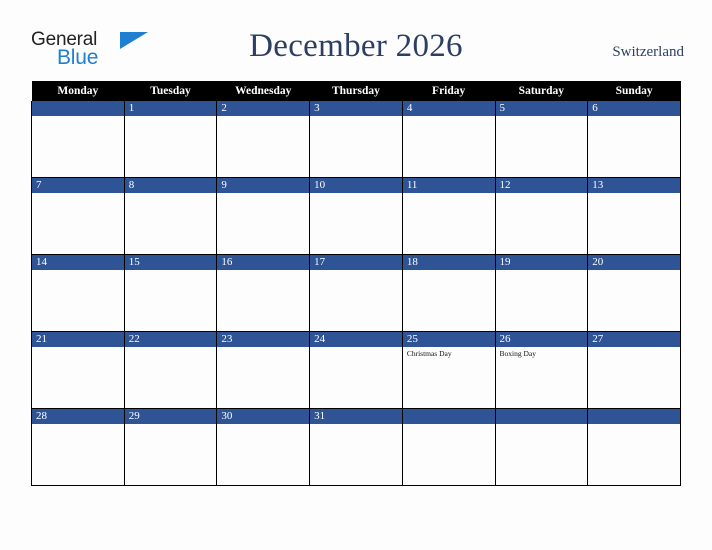 The image size is (712, 550). I want to click on day-number: 30, so click(263, 416).